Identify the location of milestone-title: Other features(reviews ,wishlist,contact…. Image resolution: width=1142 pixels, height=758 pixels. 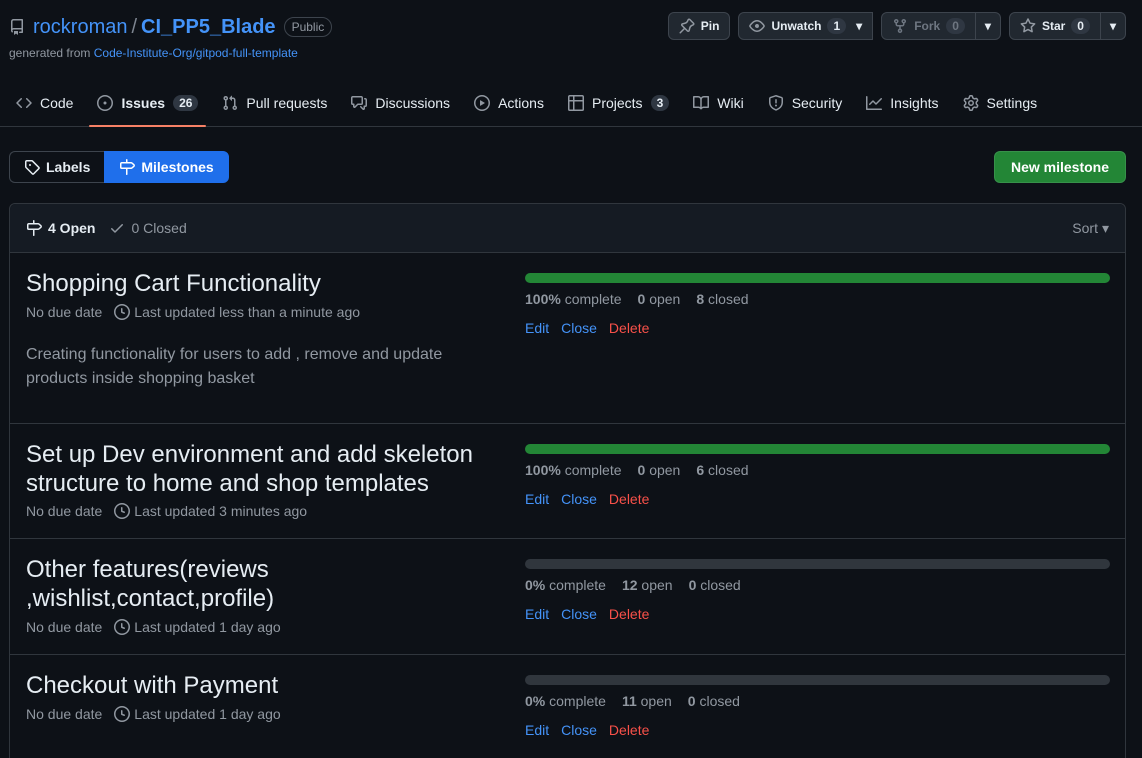
(166, 584).